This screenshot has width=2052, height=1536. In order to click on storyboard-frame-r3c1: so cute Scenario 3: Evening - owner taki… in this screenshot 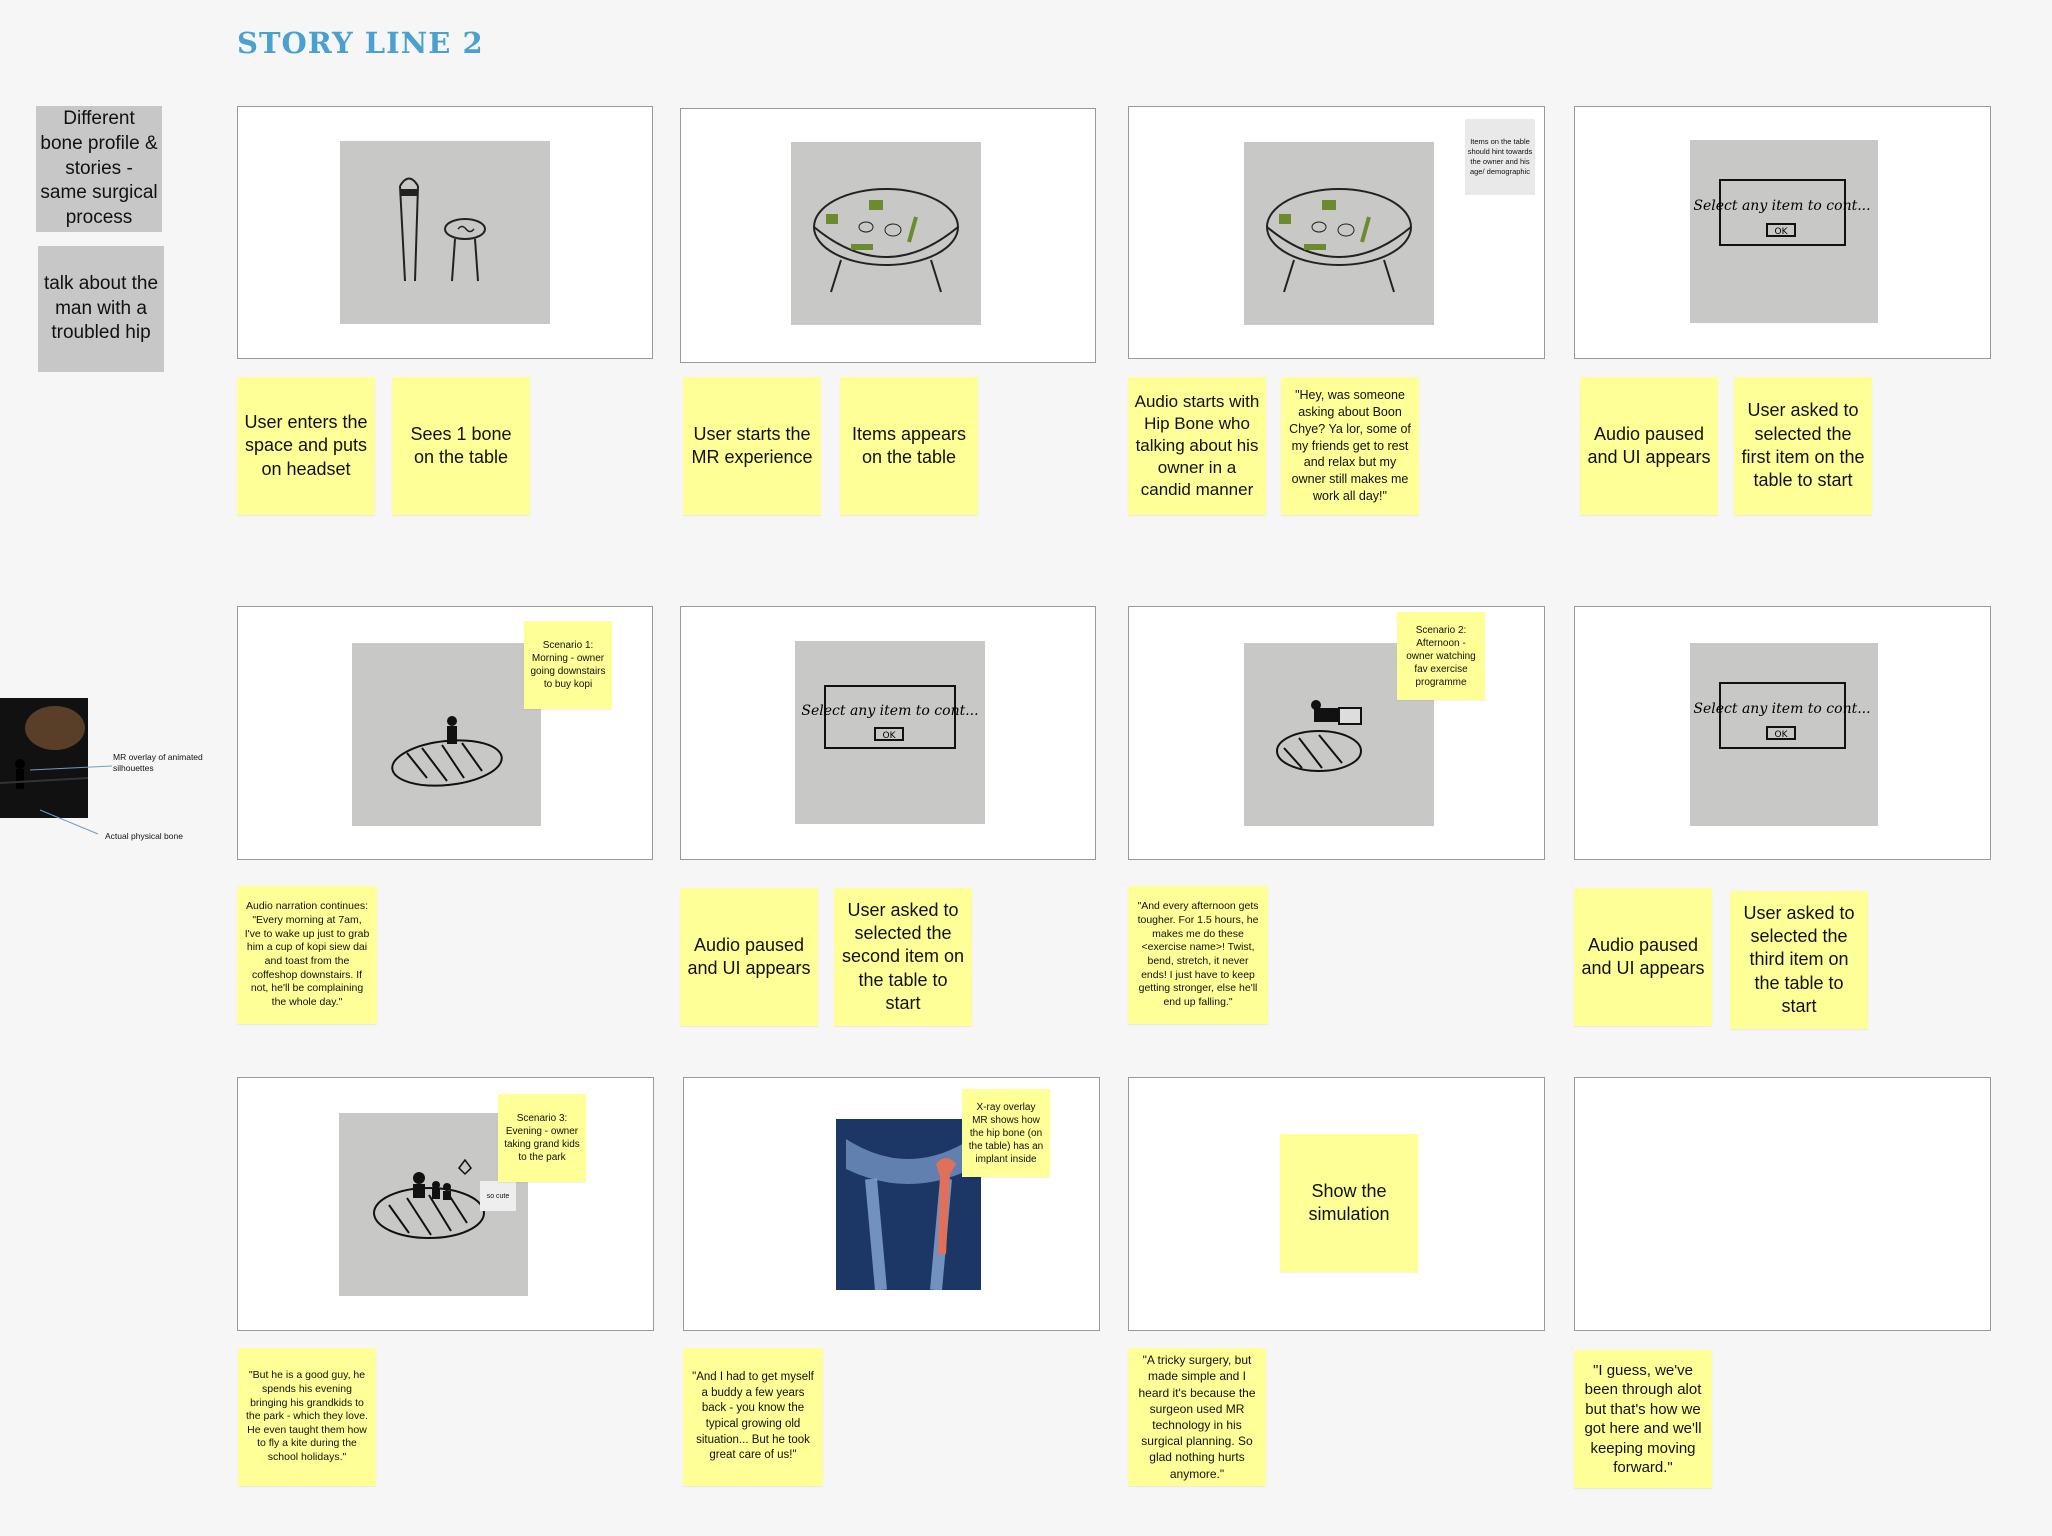, I will do `click(445, 1204)`.